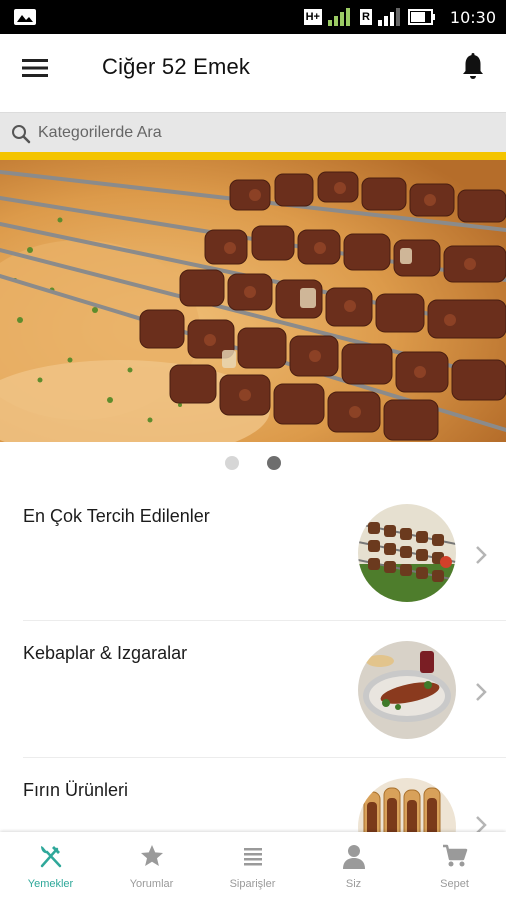  I want to click on bottom-navigation: Yemekler Yorumlar Siparişler Siz Sepet, so click(253, 866).